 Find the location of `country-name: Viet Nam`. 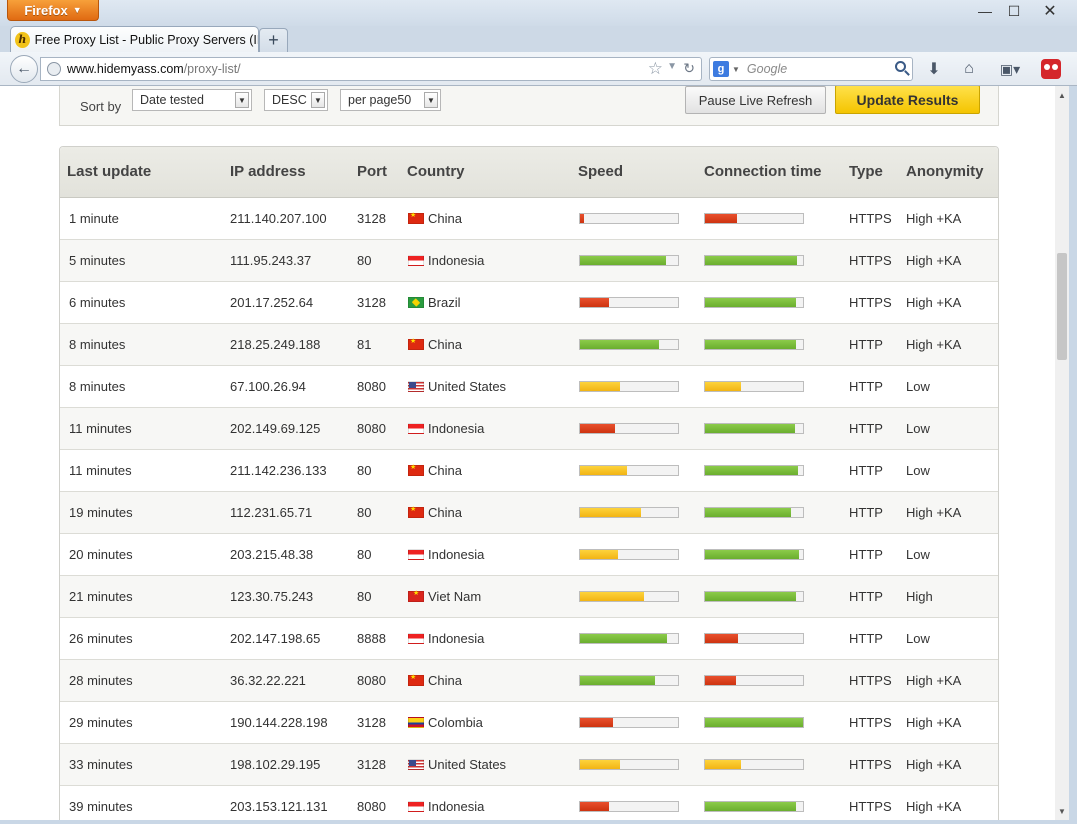

country-name: Viet Nam is located at coordinates (455, 596).